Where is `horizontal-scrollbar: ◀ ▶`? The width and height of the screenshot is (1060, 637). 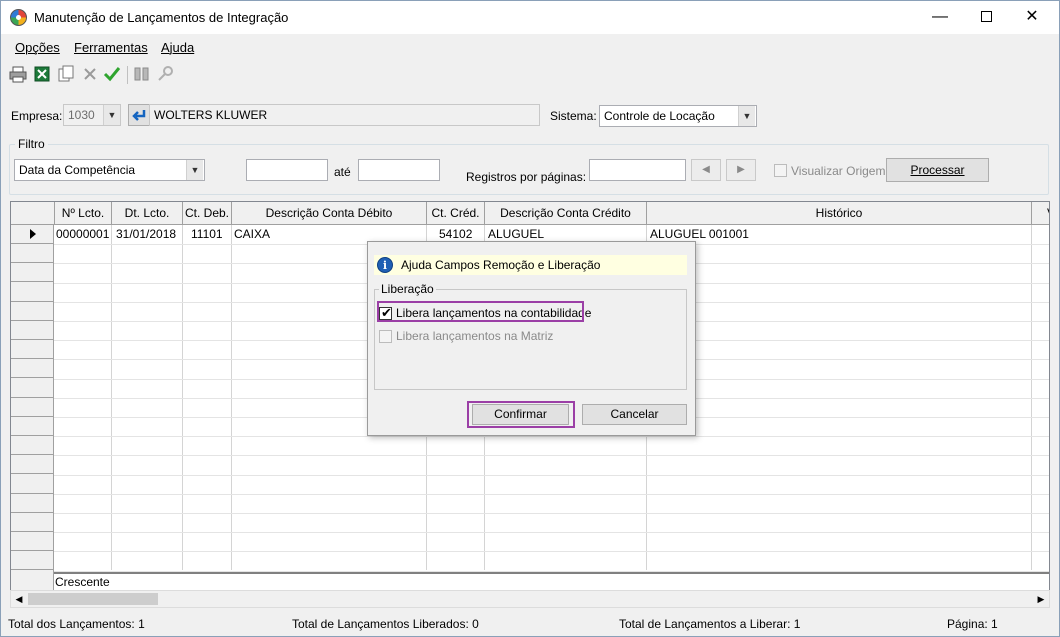 horizontal-scrollbar: ◀ ▶ is located at coordinates (530, 599).